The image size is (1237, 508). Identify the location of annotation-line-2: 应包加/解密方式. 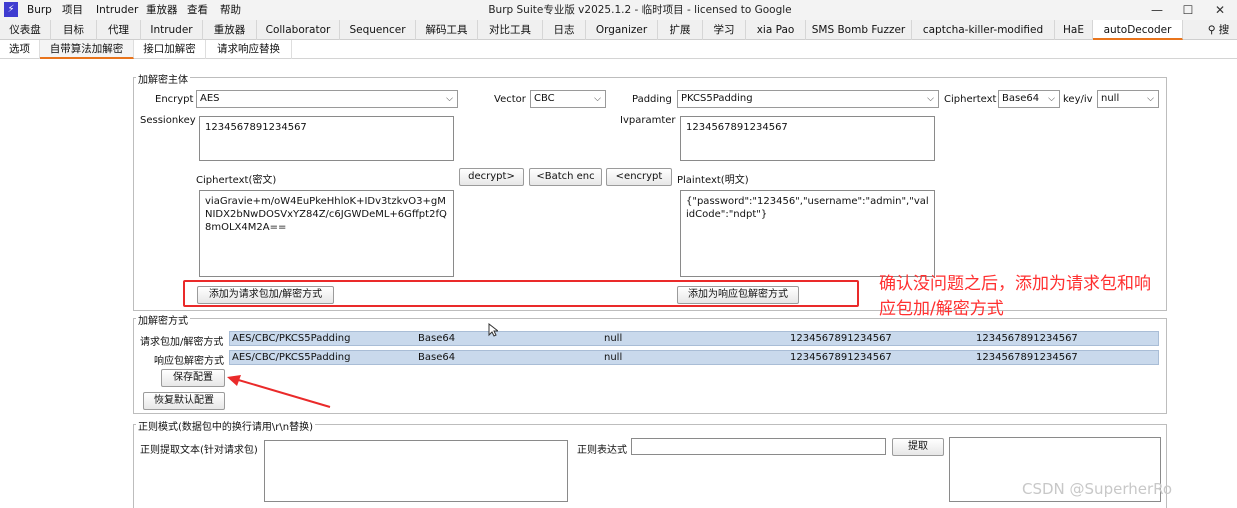
(941, 309).